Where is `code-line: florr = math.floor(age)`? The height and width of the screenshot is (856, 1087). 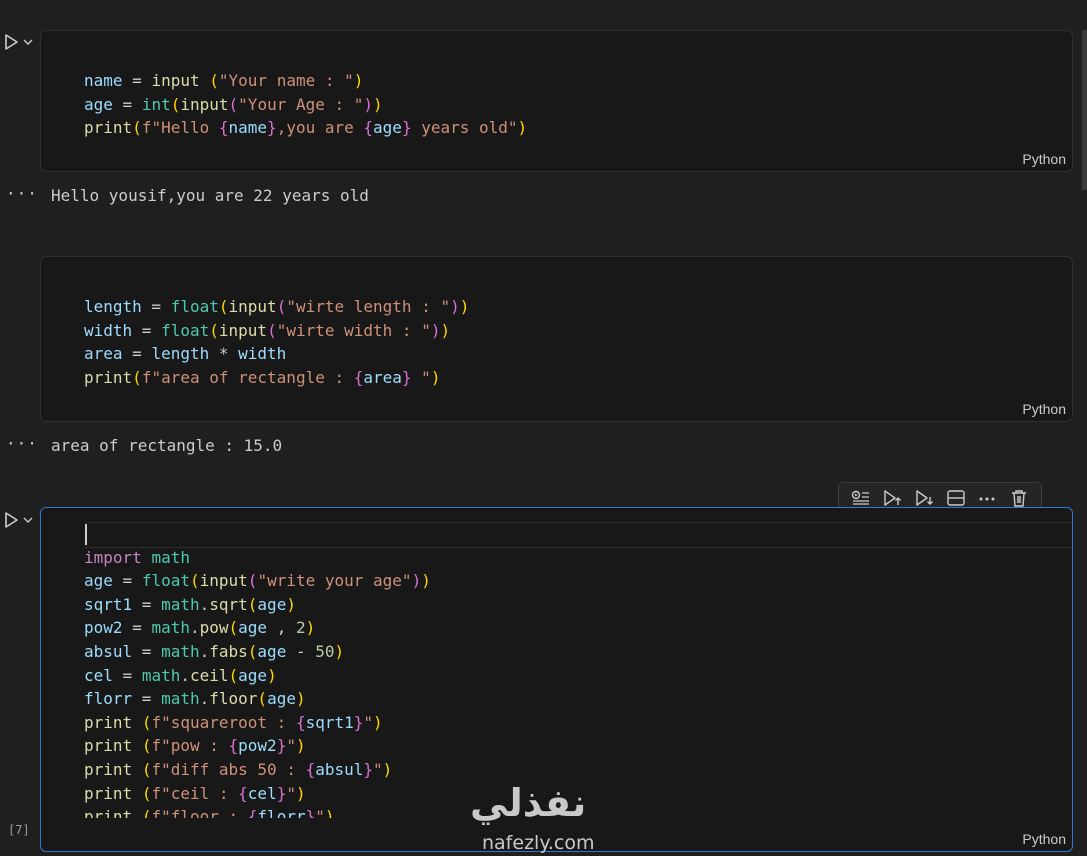
code-line: florr = math.floor(age) is located at coordinates (195, 699).